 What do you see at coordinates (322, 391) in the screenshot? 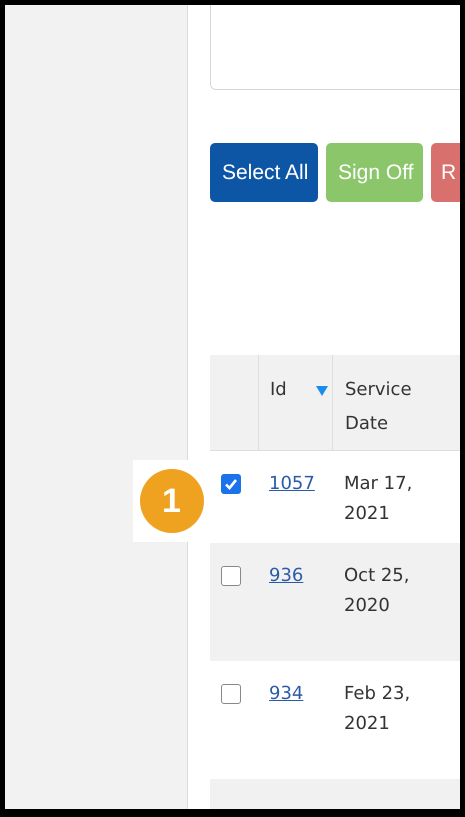
I see `sort-descending-icon` at bounding box center [322, 391].